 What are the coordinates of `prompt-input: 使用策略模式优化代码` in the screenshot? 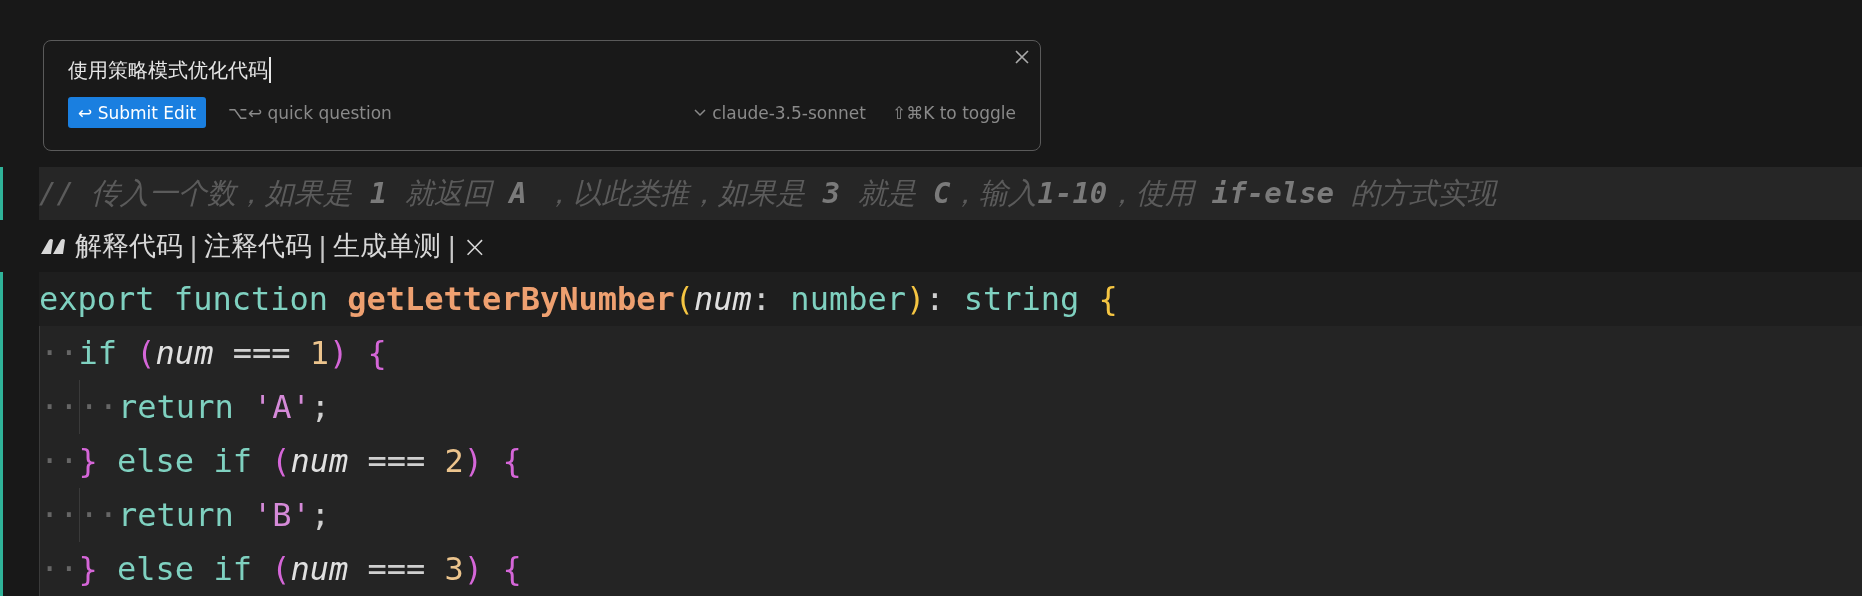 It's located at (542, 70).